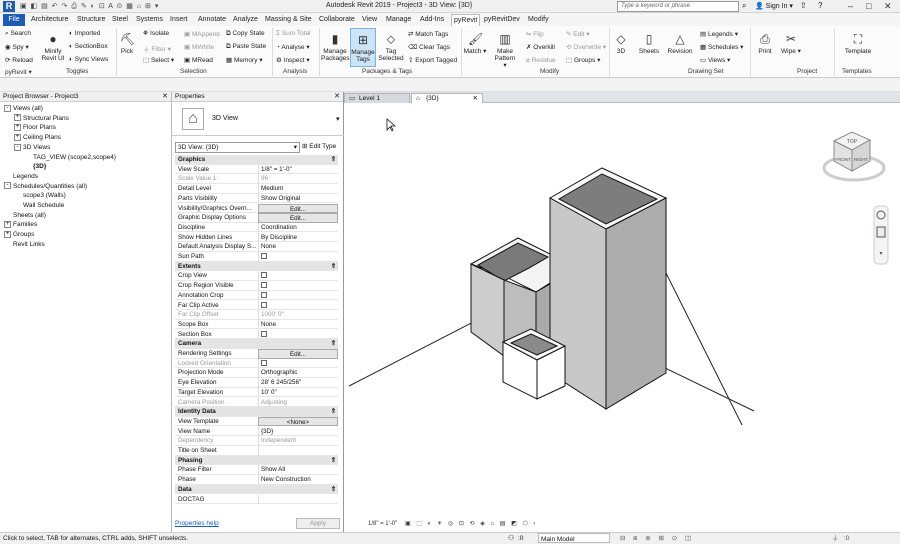 The image size is (900, 545). I want to click on spy-button: ◉ Spy ▾, so click(17, 47).